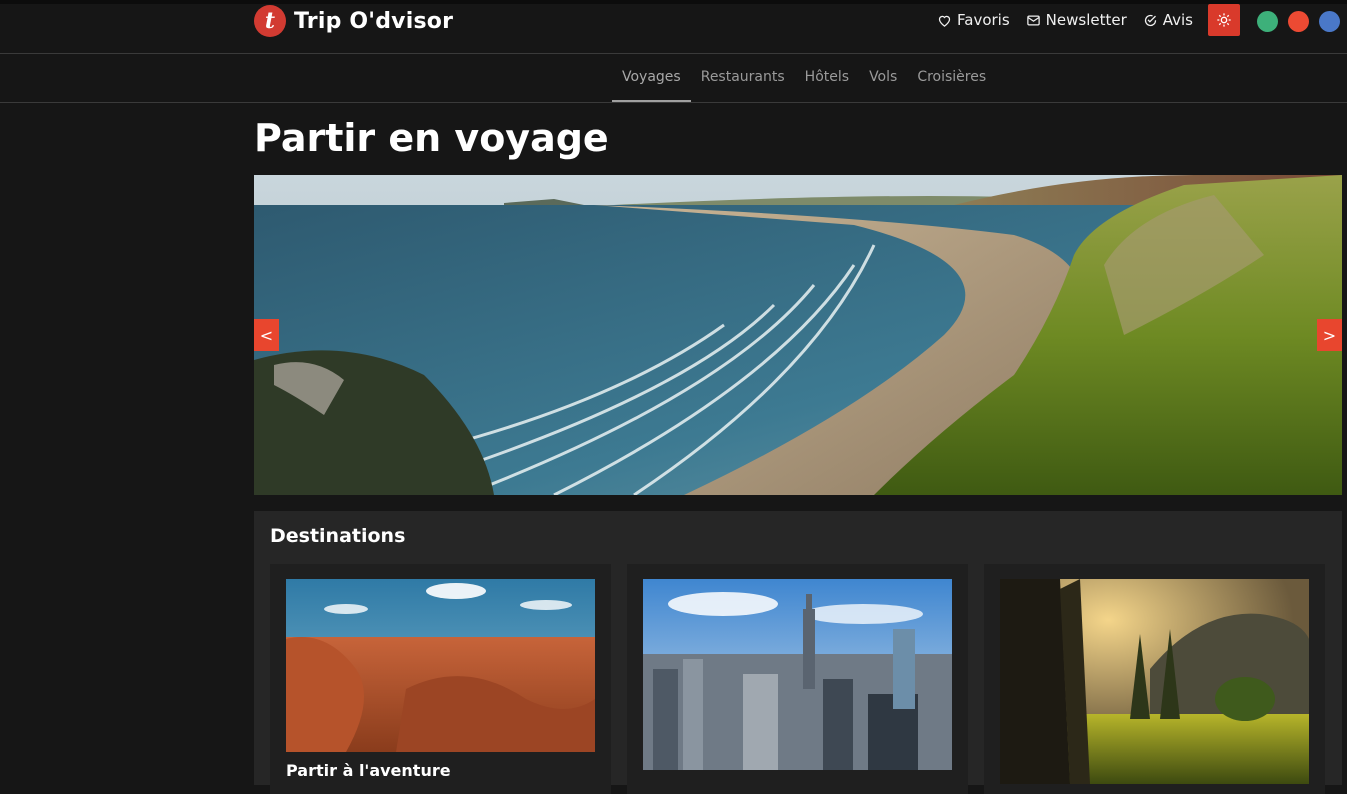  Describe the element at coordinates (368, 770) in the screenshot. I see `destination-card-title: Partir à l'aventure` at that location.